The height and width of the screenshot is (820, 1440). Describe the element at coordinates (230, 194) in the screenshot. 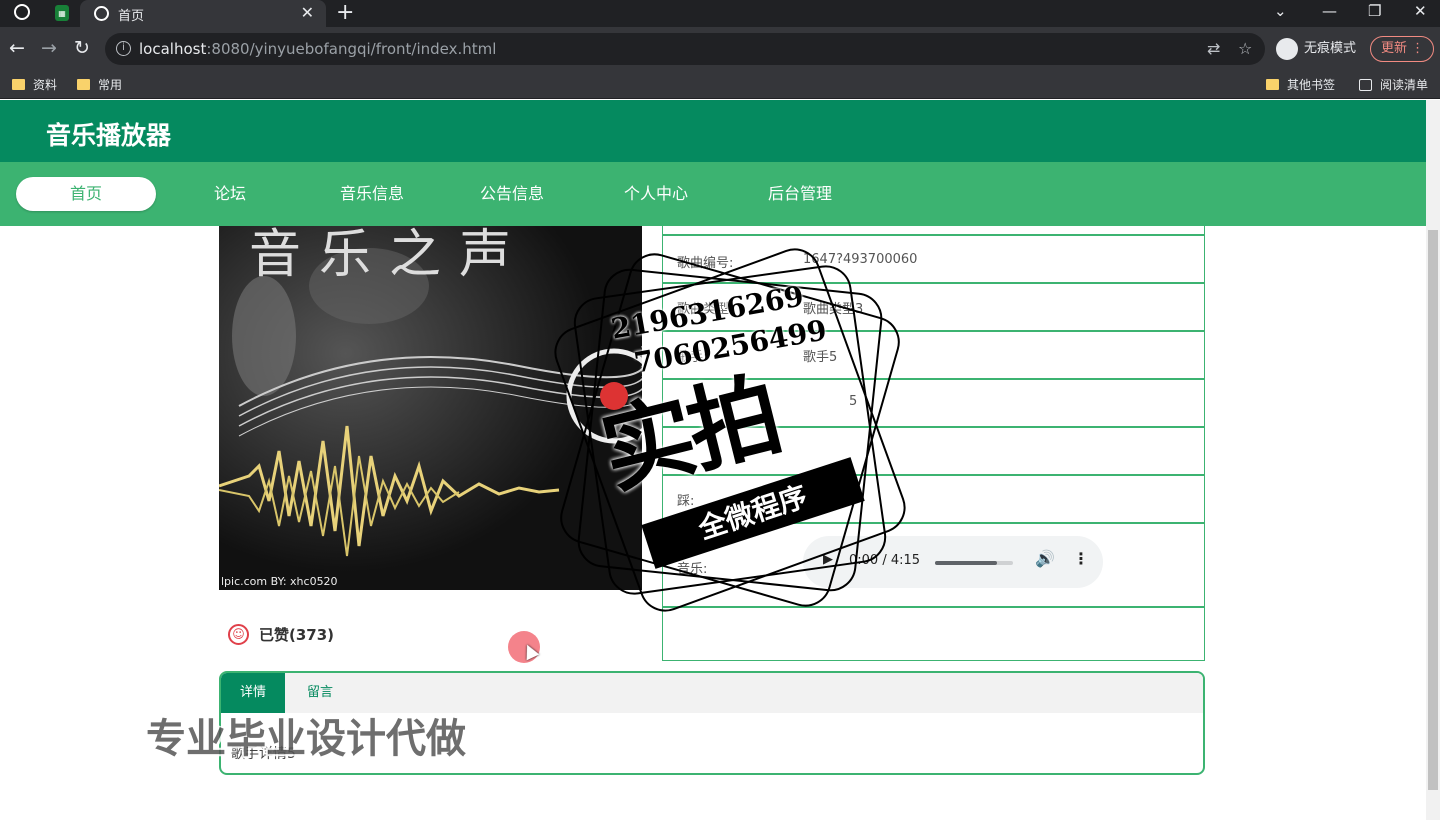

I see `nav-forum: 论坛` at that location.